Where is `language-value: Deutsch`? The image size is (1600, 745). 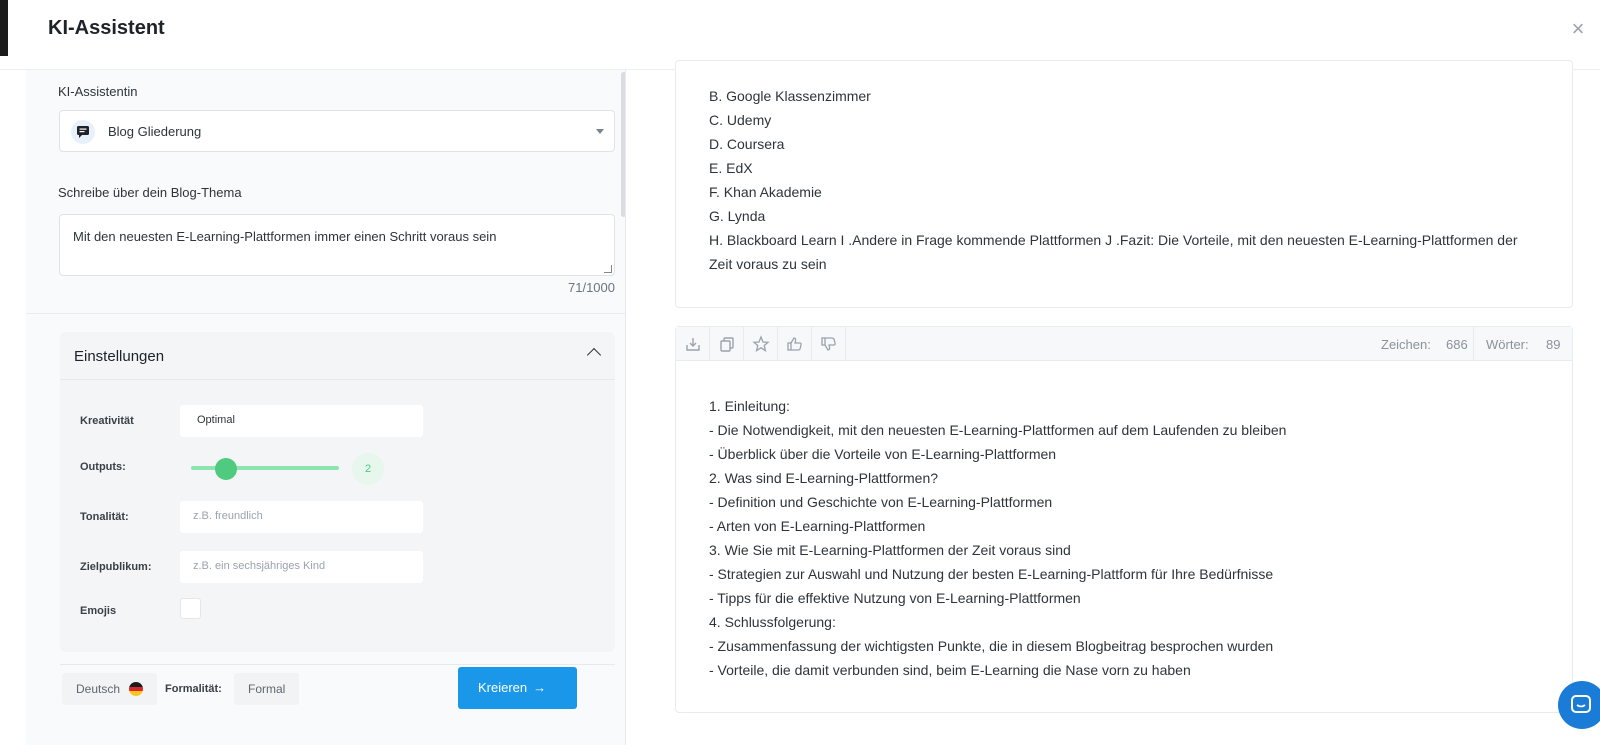 language-value: Deutsch is located at coordinates (98, 689).